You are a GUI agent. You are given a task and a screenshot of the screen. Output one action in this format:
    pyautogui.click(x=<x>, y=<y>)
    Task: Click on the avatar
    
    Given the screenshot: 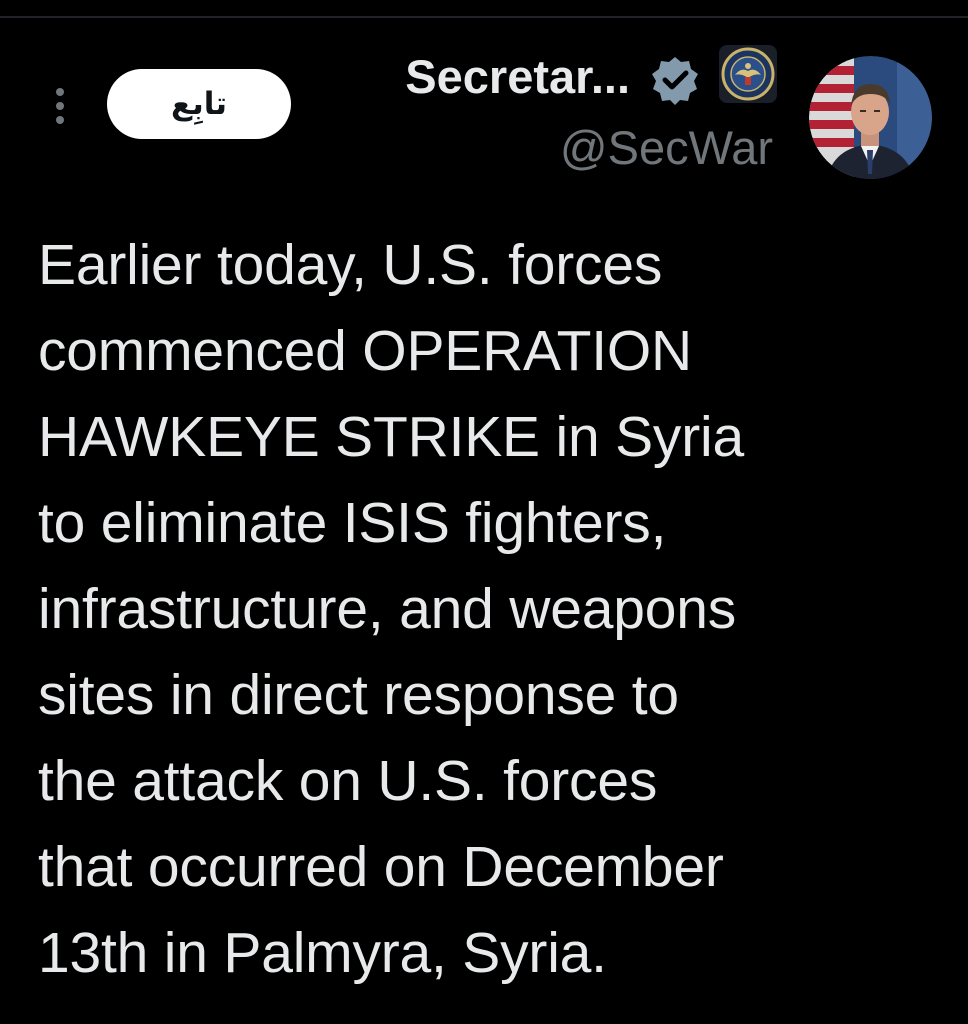 What is the action you would take?
    pyautogui.click(x=870, y=117)
    